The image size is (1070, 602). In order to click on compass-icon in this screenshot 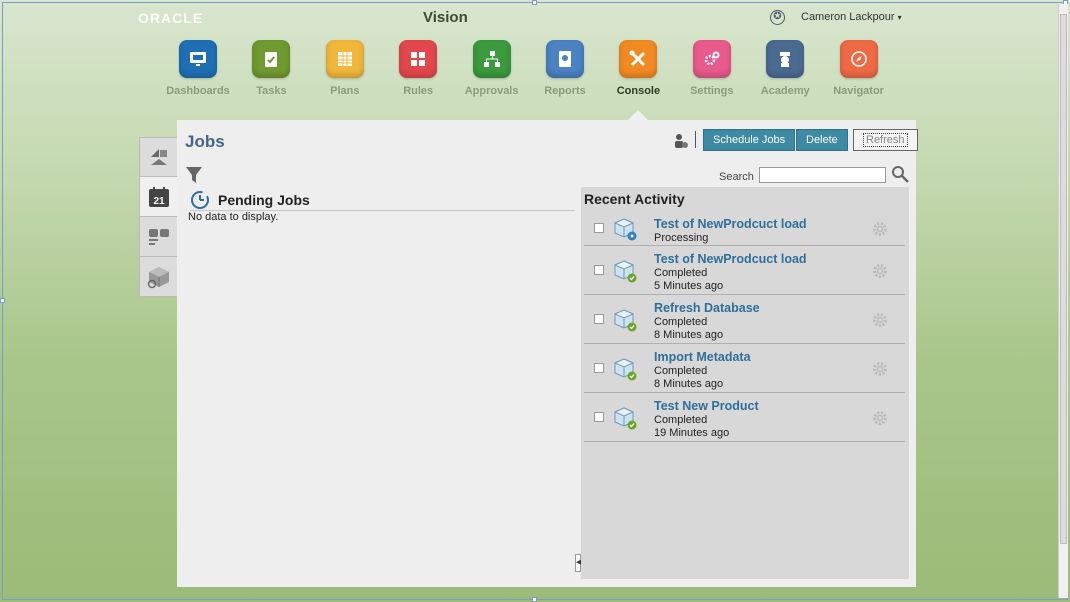, I will do `click(858, 59)`.